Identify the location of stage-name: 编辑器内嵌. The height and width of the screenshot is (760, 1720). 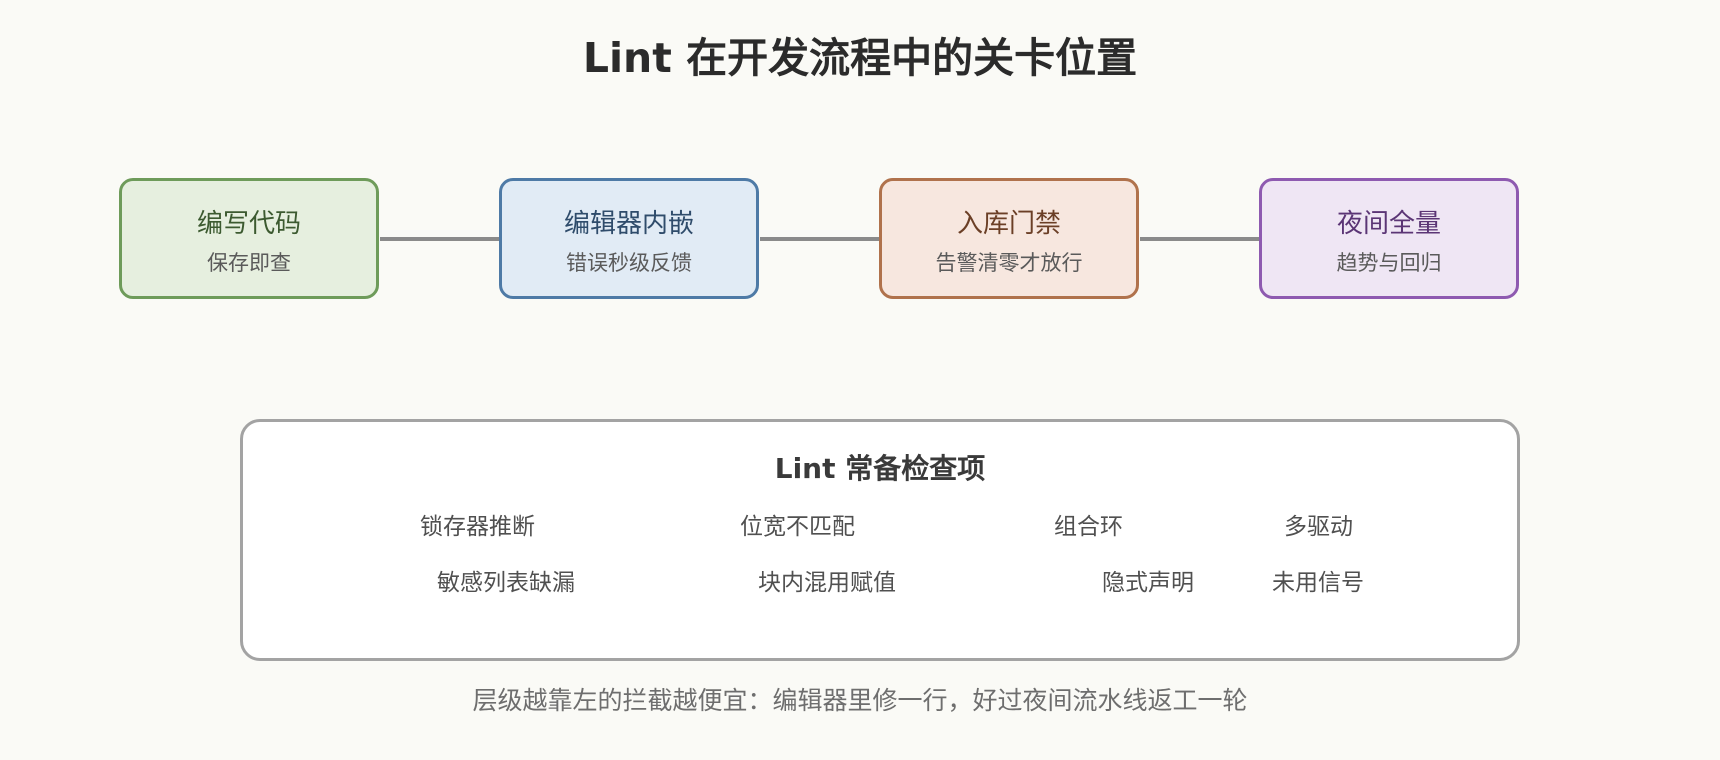
(628, 224).